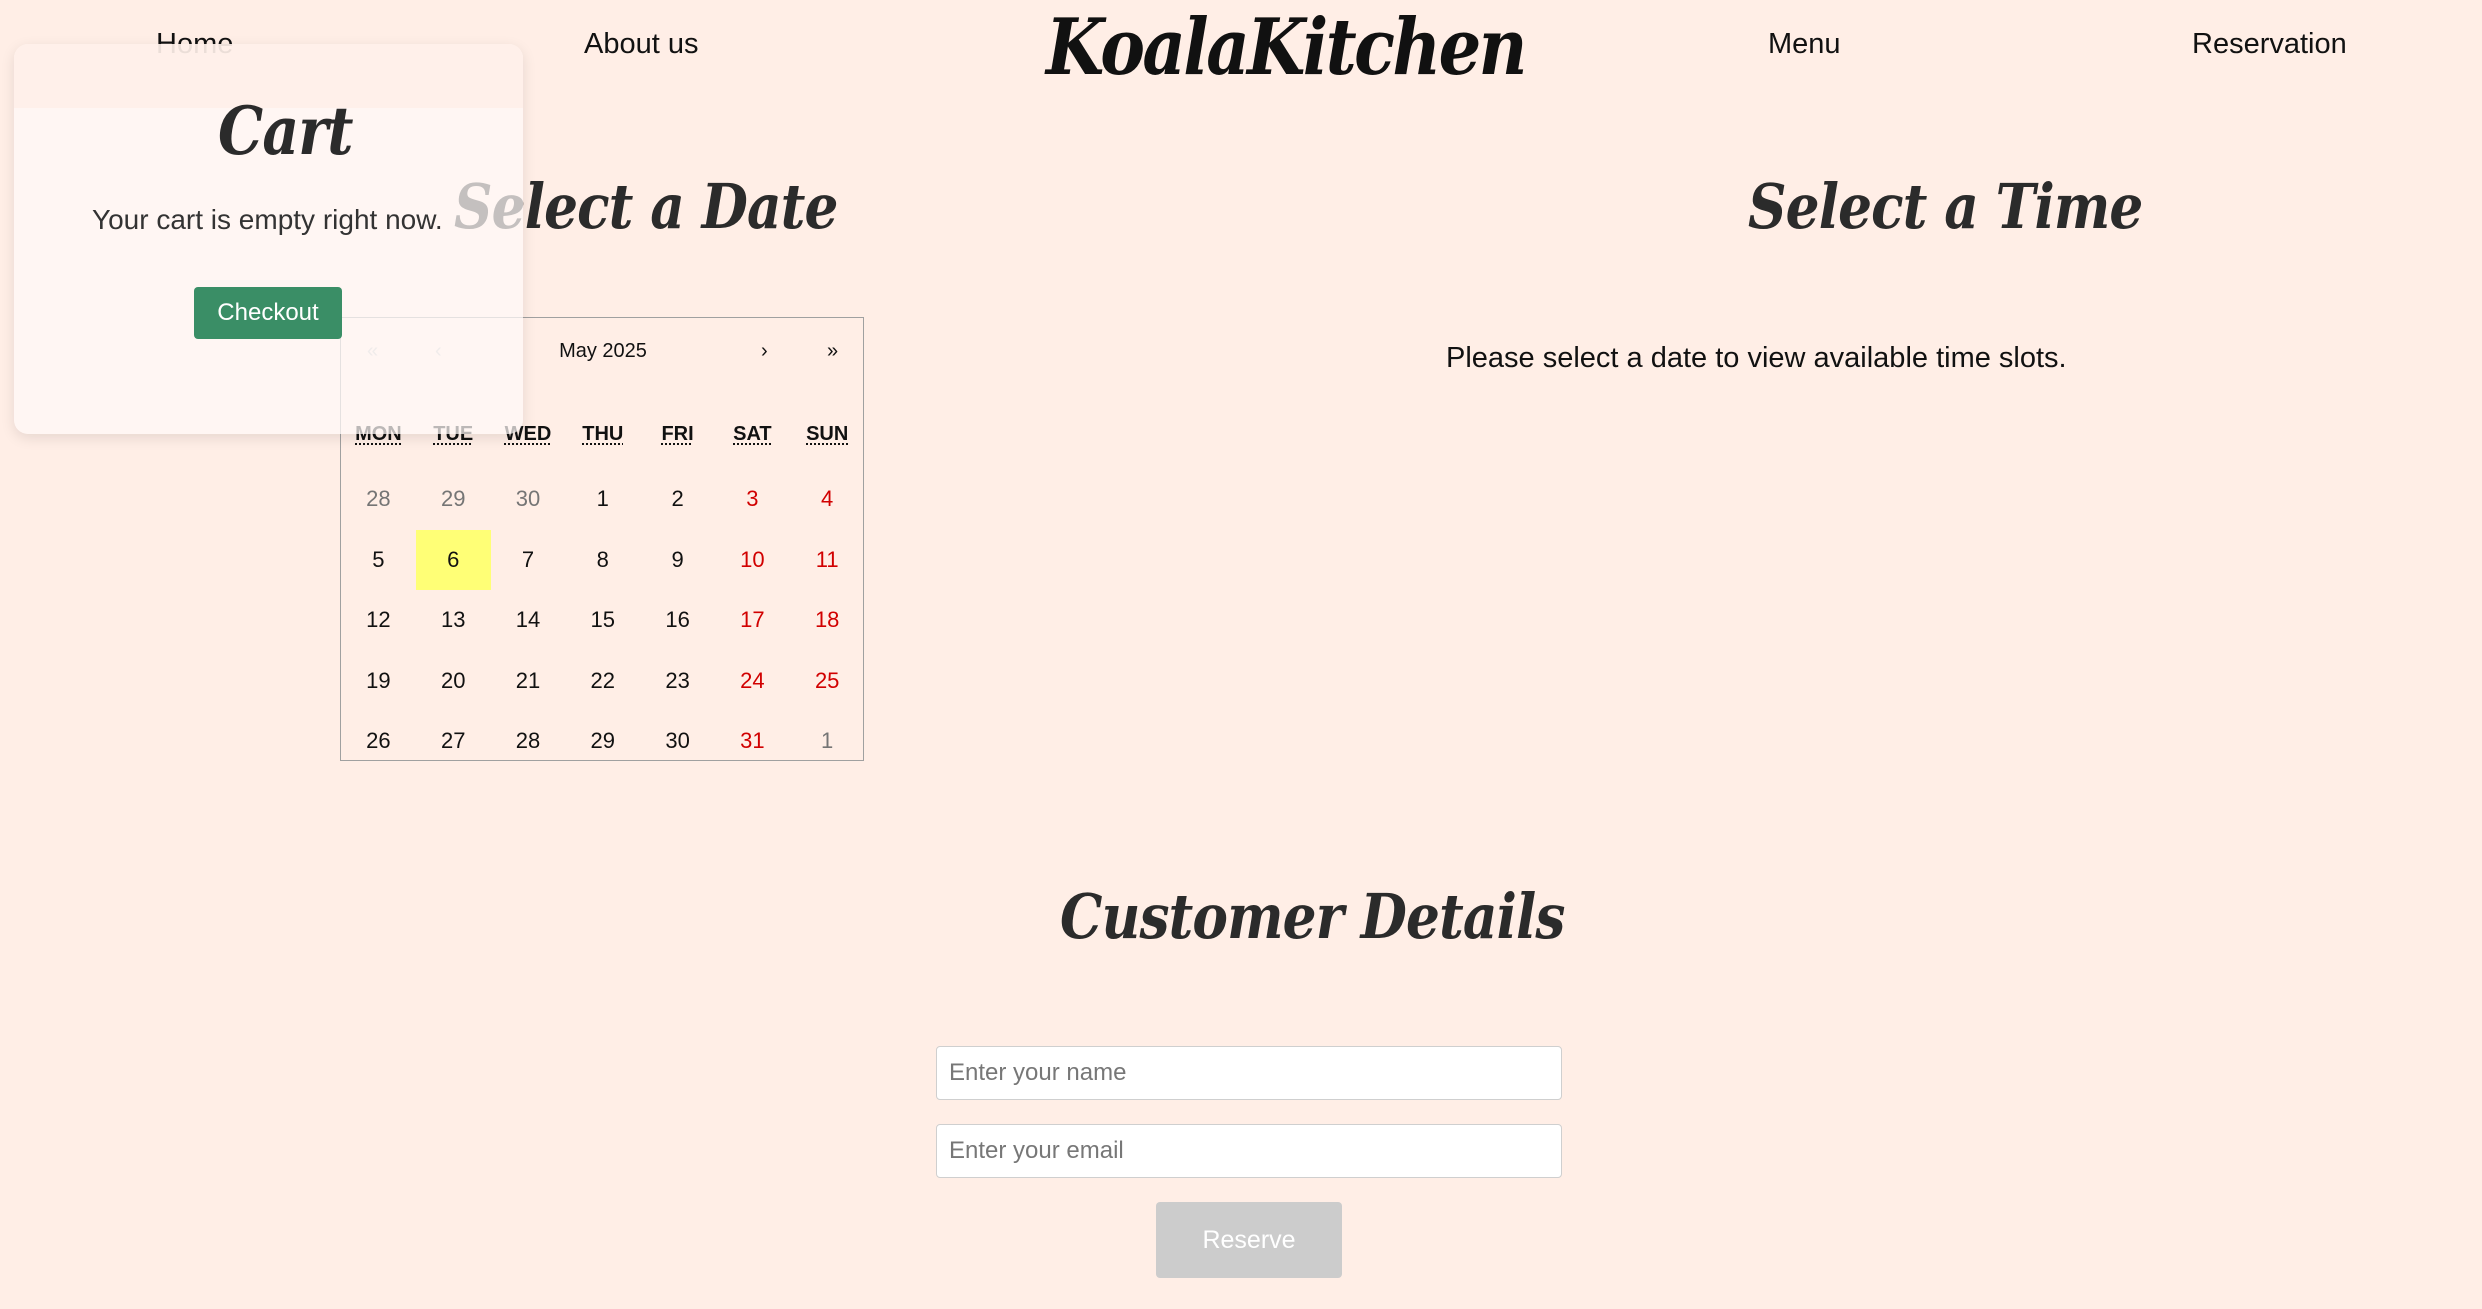 This screenshot has height=1309, width=2482. I want to click on calendar-day: 19, so click(378, 681).